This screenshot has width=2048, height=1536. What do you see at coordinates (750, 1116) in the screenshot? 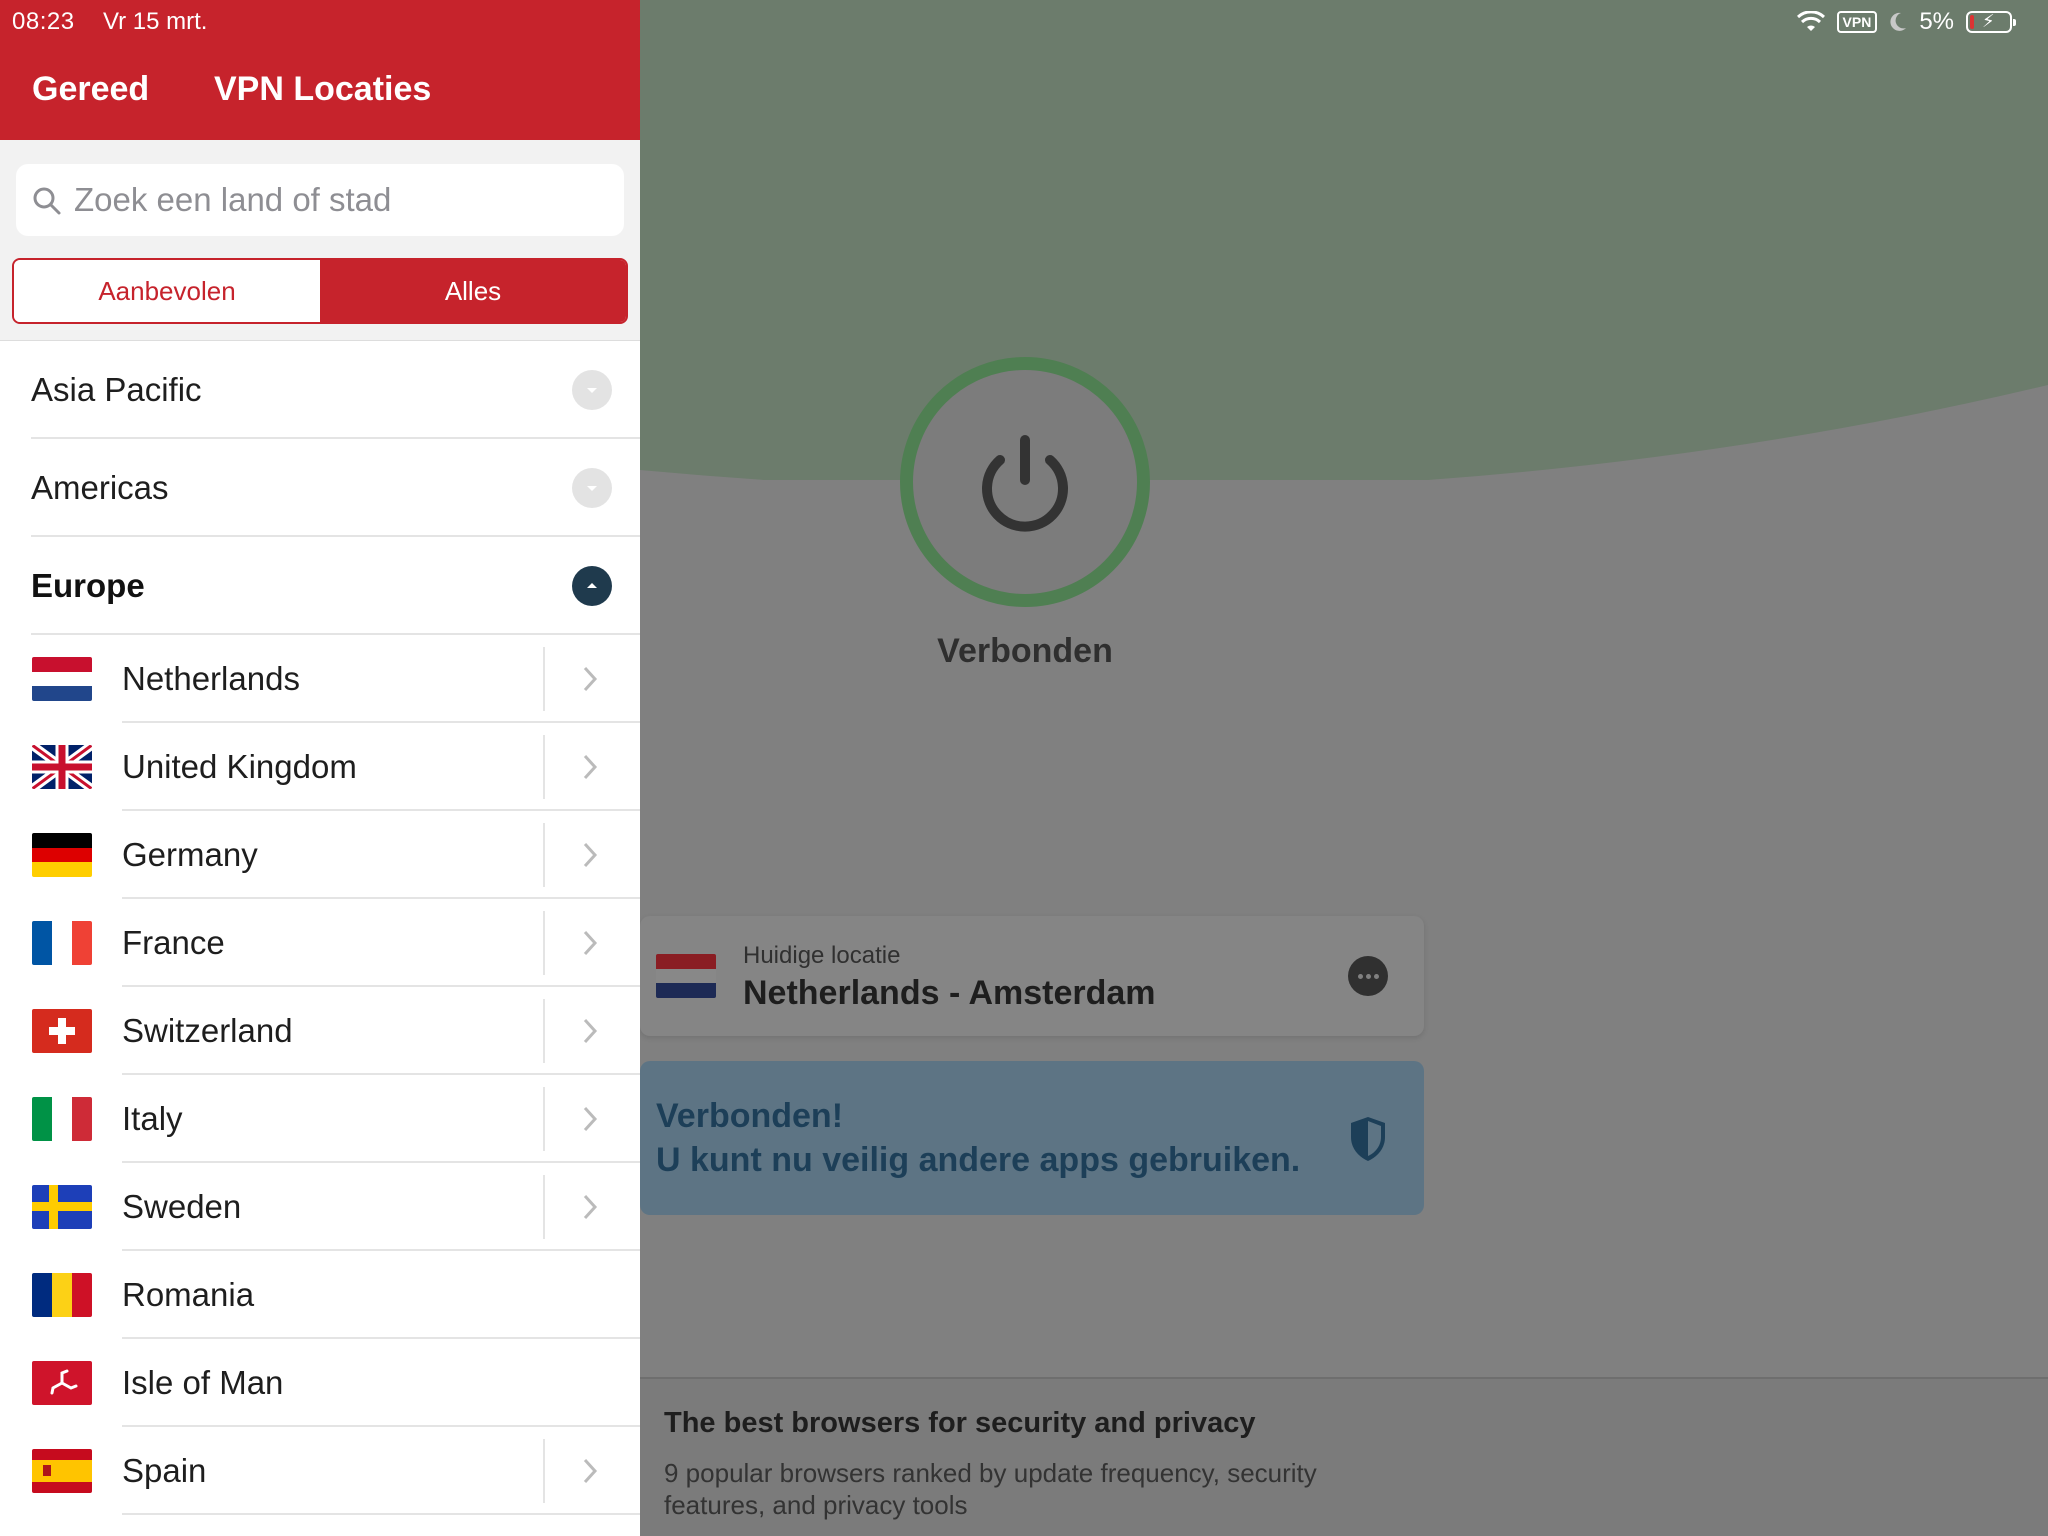
I see `banner-title: Verbonden!` at bounding box center [750, 1116].